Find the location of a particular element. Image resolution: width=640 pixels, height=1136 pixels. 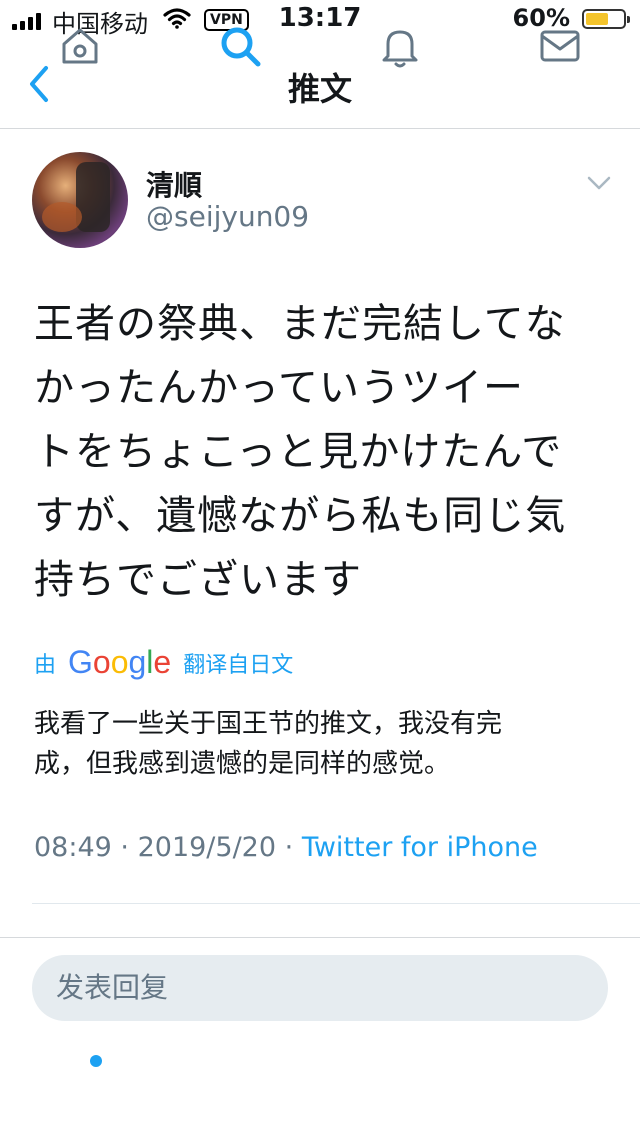

tab-notifications is located at coordinates (400, 46).